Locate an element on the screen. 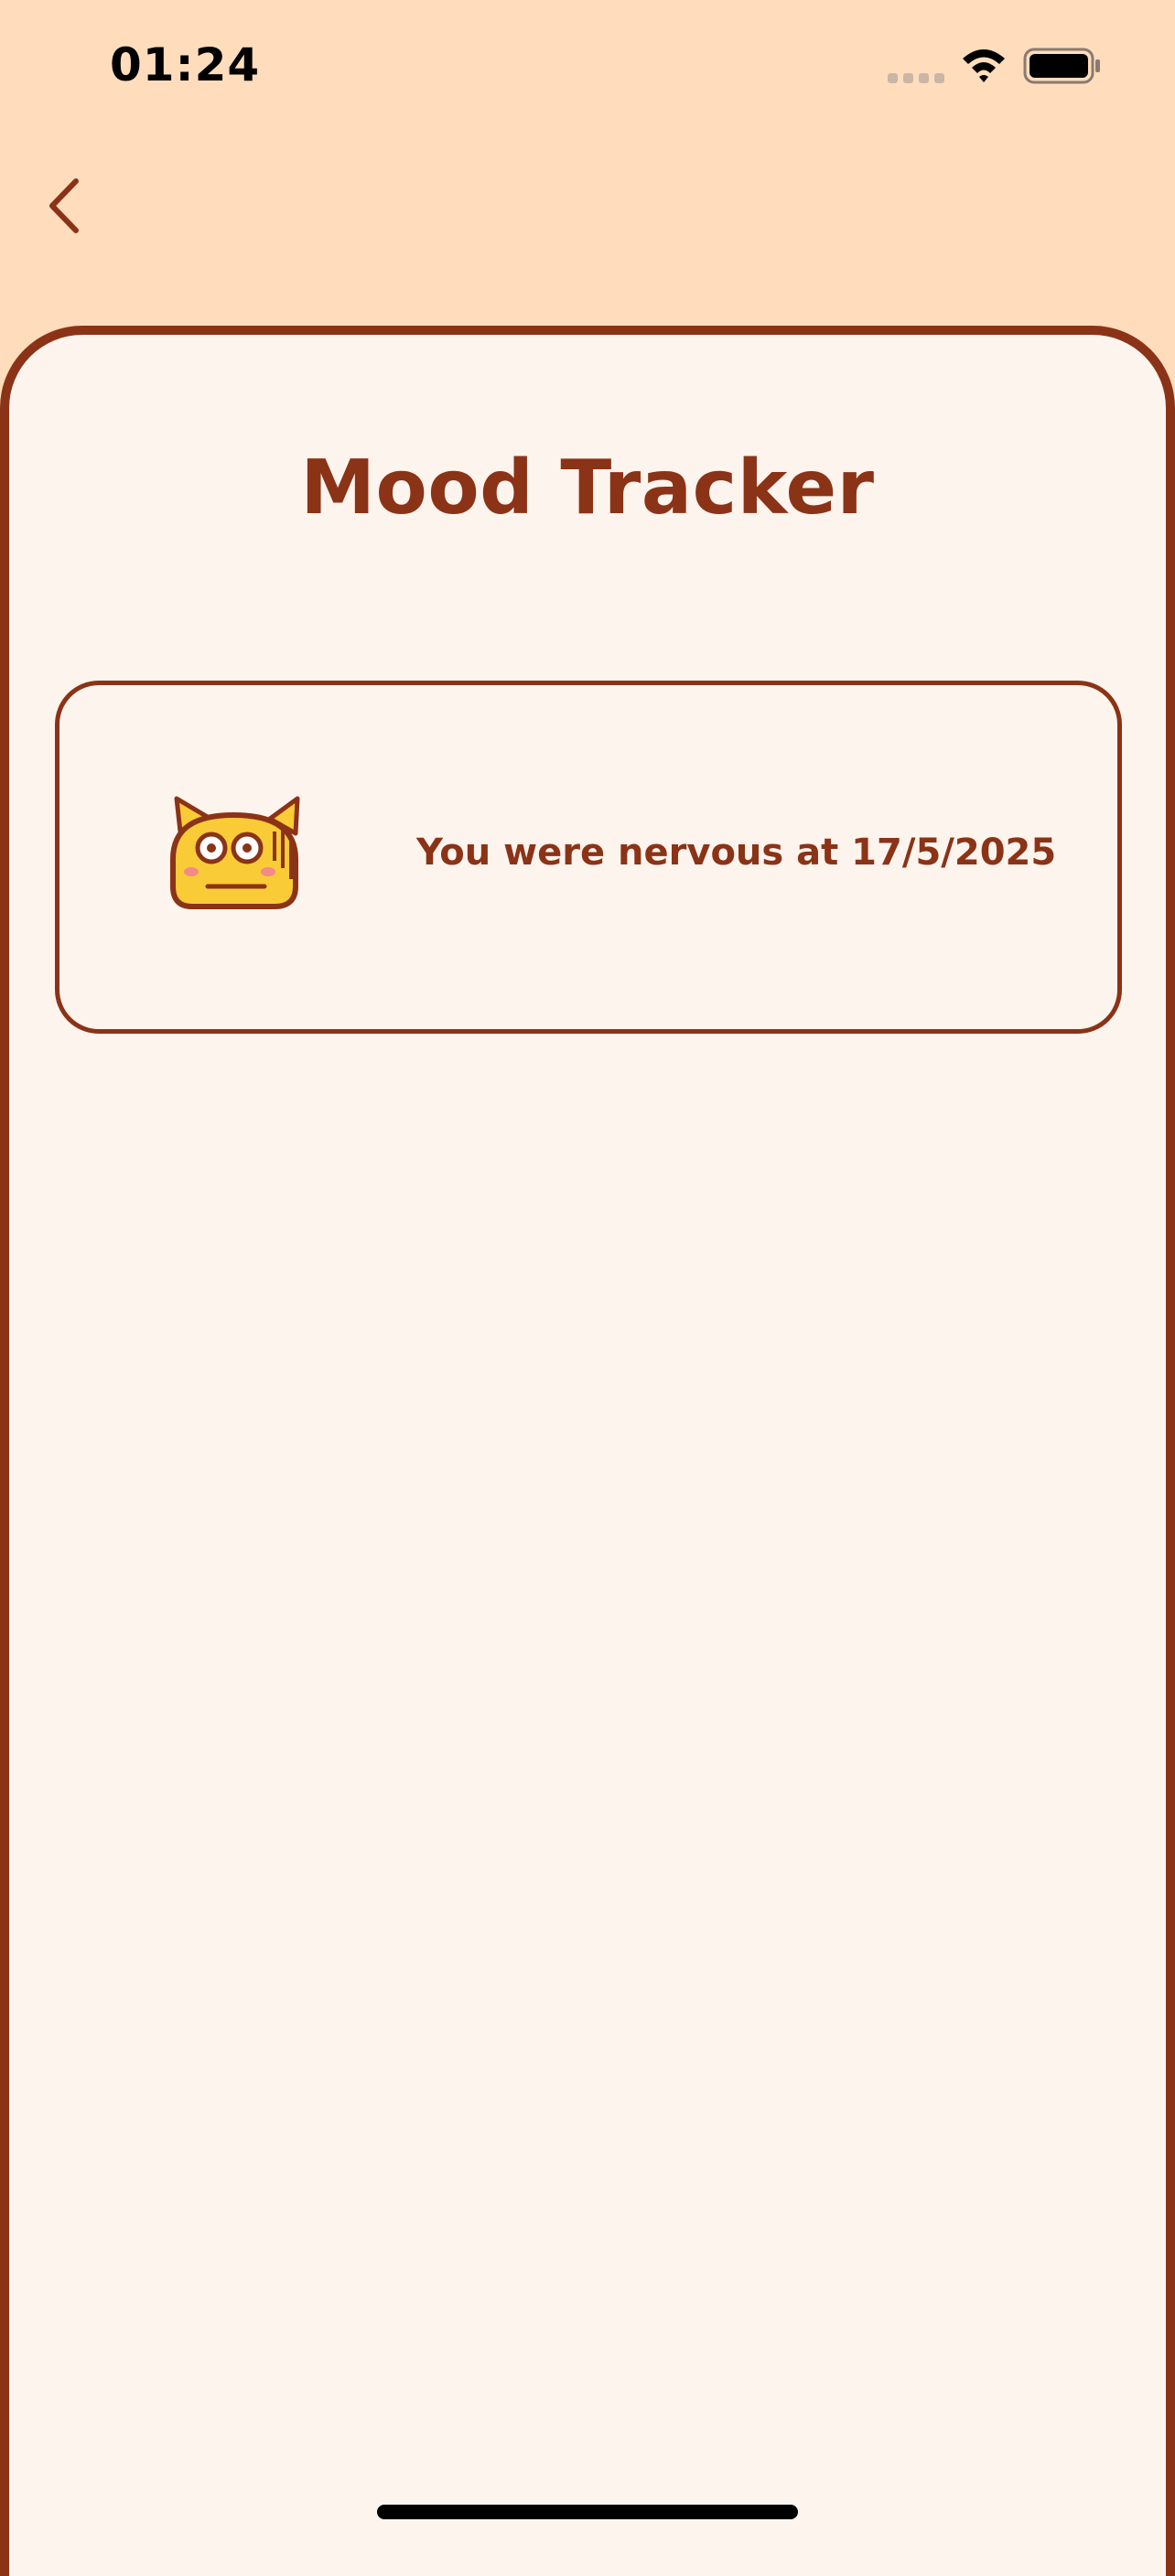 This screenshot has height=2576, width=1175. chevron-left-icon is located at coordinates (64, 205).